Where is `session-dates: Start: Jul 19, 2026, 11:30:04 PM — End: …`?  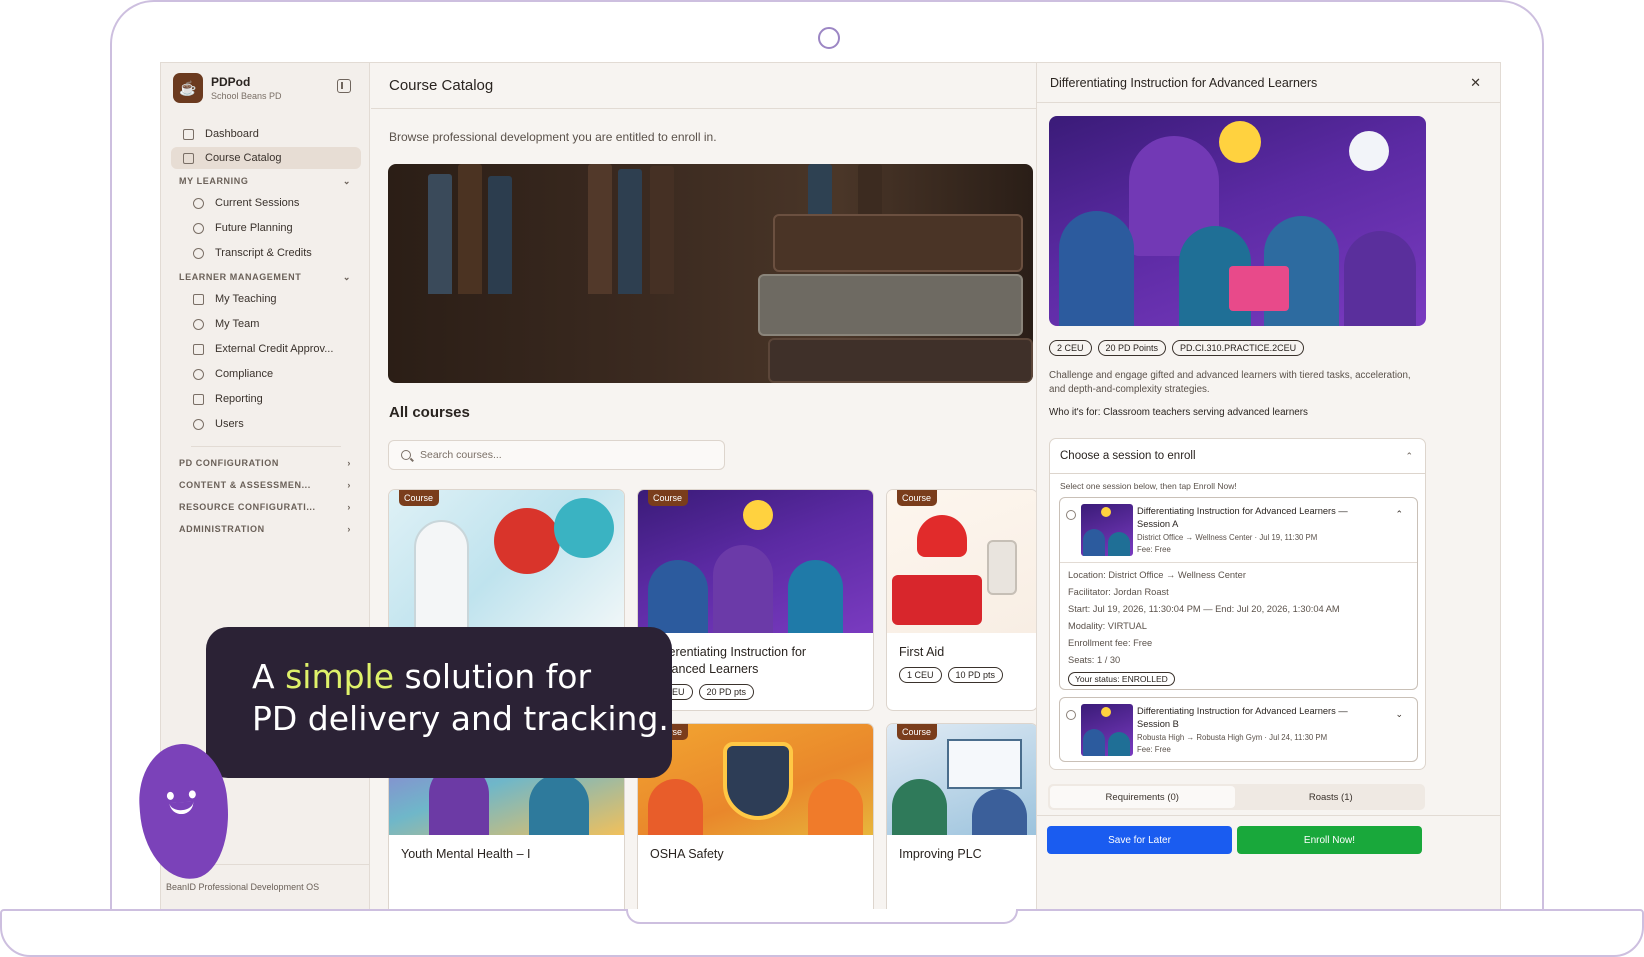
session-dates: Start: Jul 19, 2026, 11:30:04 PM — End: … is located at coordinates (1204, 609).